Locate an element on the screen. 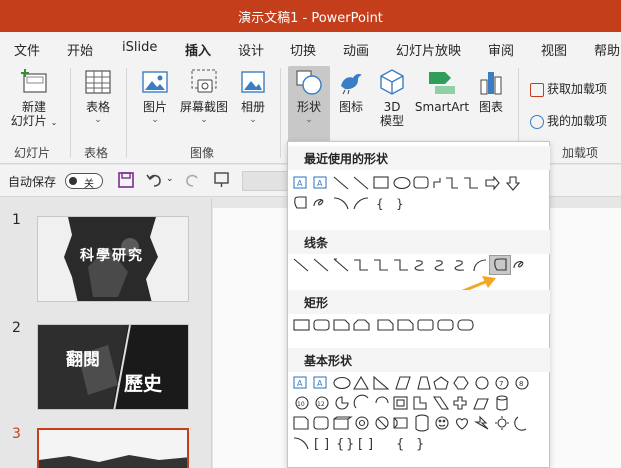  toggle-knob is located at coordinates (73, 181).